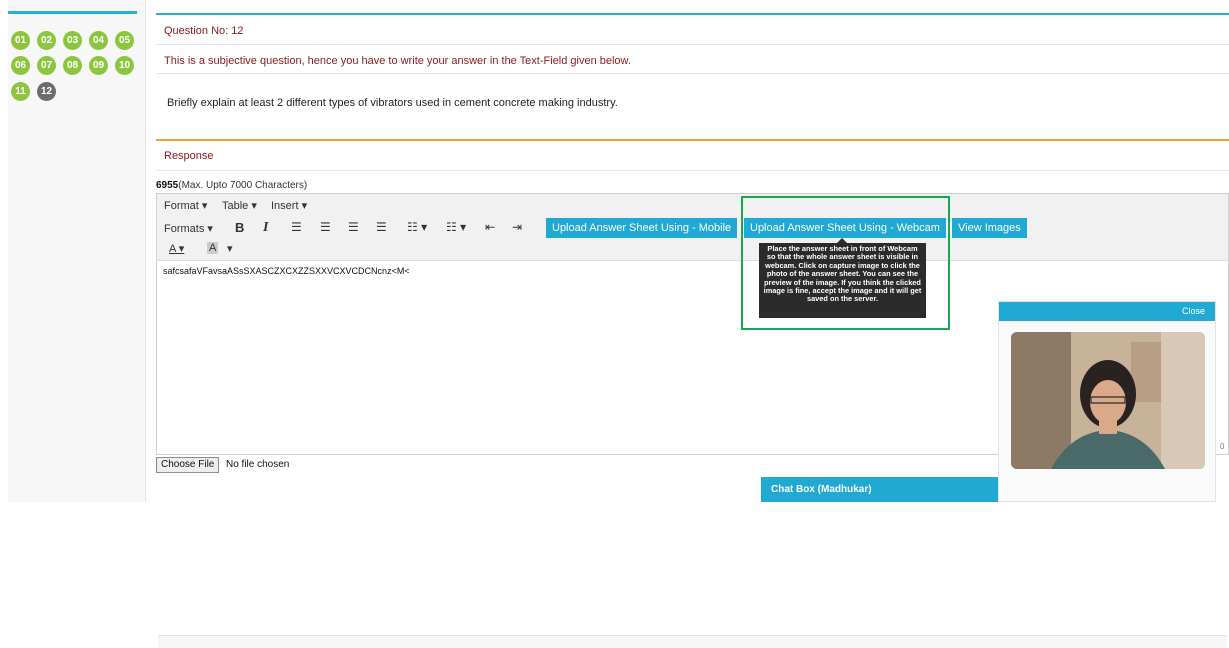 This screenshot has width=1229, height=648. What do you see at coordinates (188, 465) in the screenshot?
I see `choose-file-button: Choose File` at bounding box center [188, 465].